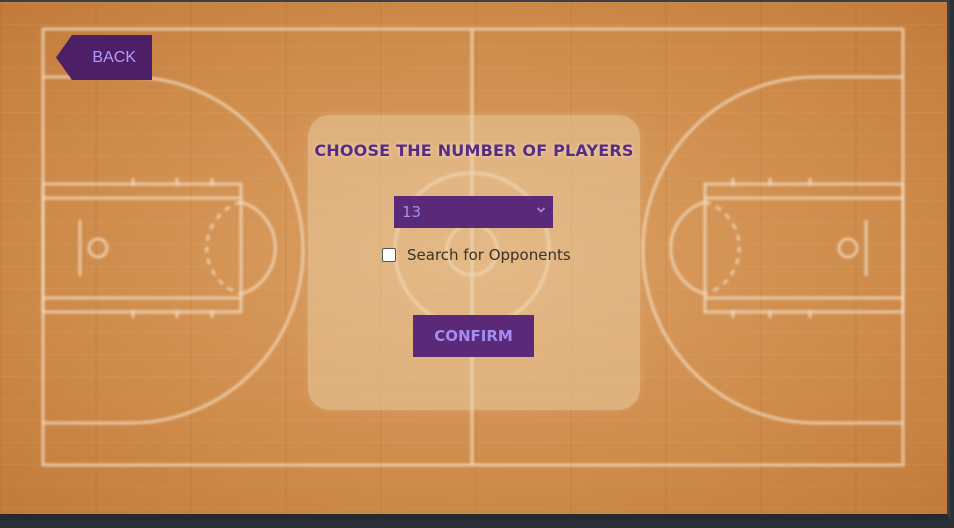  I want to click on back-button-wrapper: BACK, so click(104, 57).